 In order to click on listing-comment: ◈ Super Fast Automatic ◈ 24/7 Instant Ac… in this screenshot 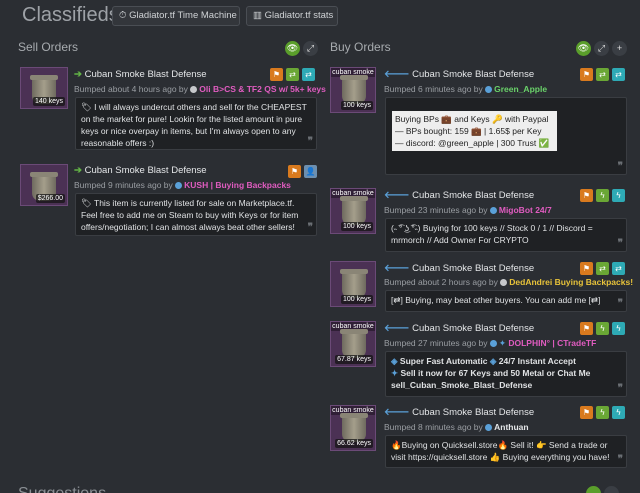, I will do `click(506, 374)`.